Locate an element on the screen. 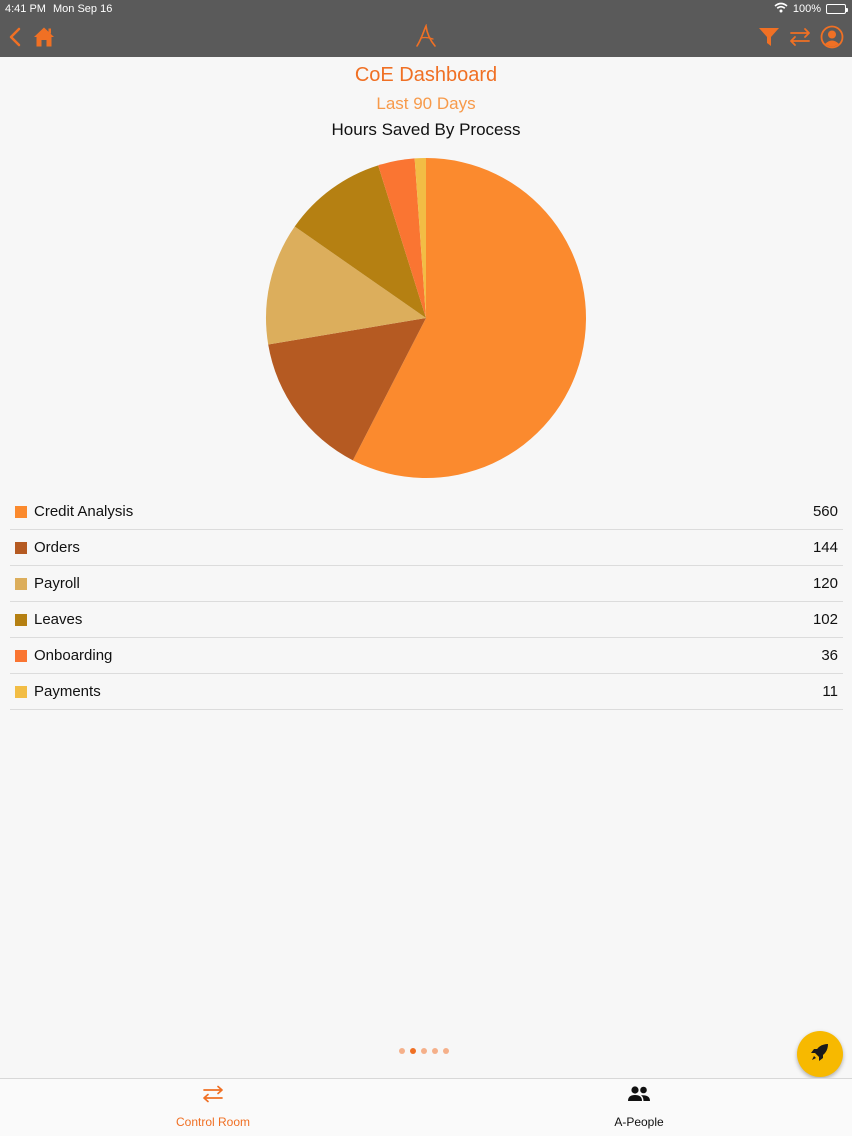 This screenshot has height=1136, width=852. legend-label: Onboarding is located at coordinates (73, 655).